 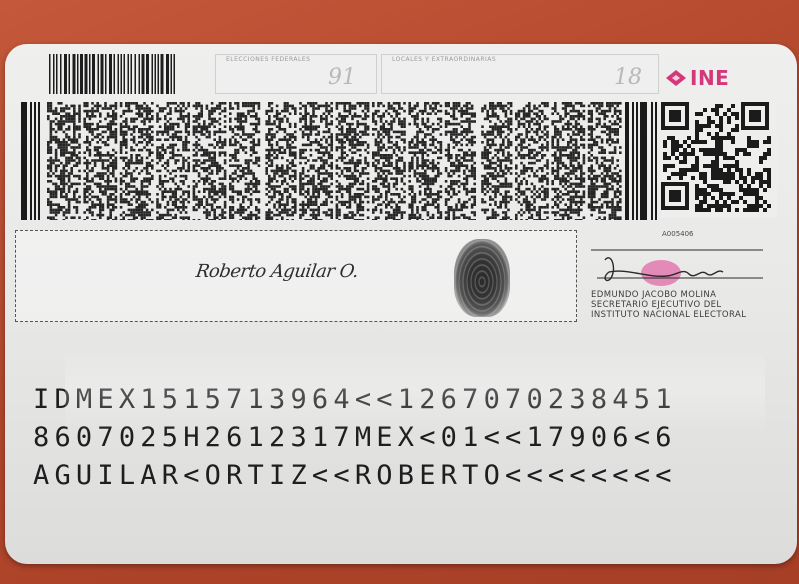 What do you see at coordinates (268, 59) in the screenshot?
I see `federal-elections-label: ELECCIONES FEDERALES` at bounding box center [268, 59].